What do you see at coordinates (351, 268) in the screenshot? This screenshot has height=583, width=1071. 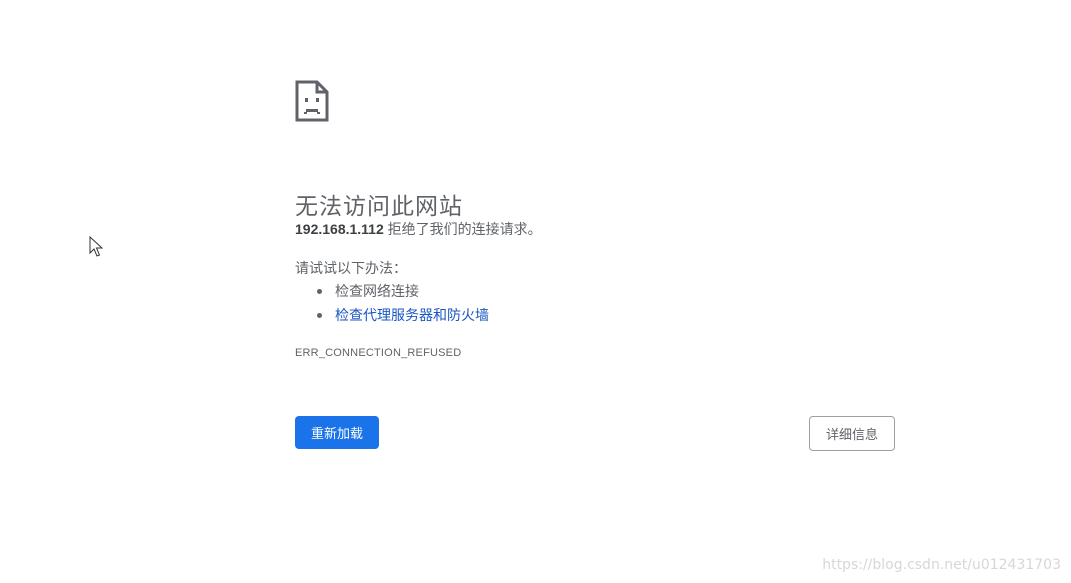 I see `suggestions-heading: 请试试以下办法：` at bounding box center [351, 268].